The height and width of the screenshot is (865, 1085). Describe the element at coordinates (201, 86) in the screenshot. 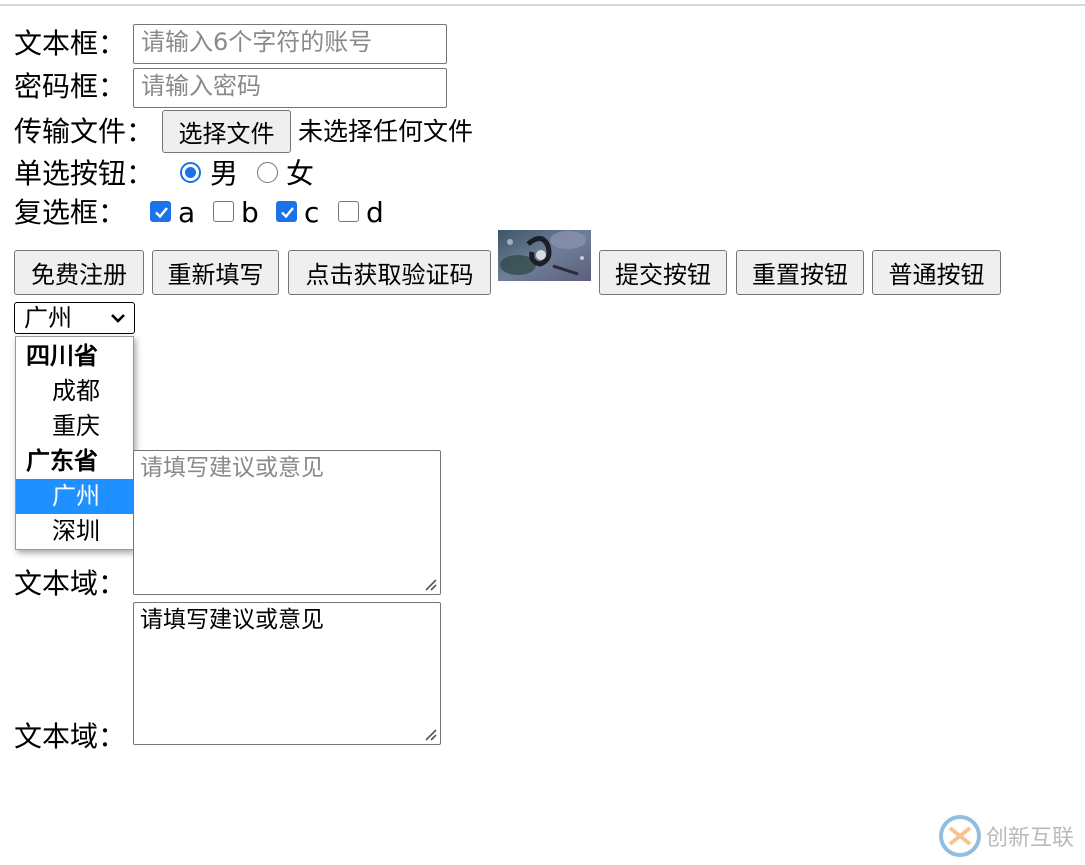

I see `password-input-placeholder: 请输入密码` at that location.